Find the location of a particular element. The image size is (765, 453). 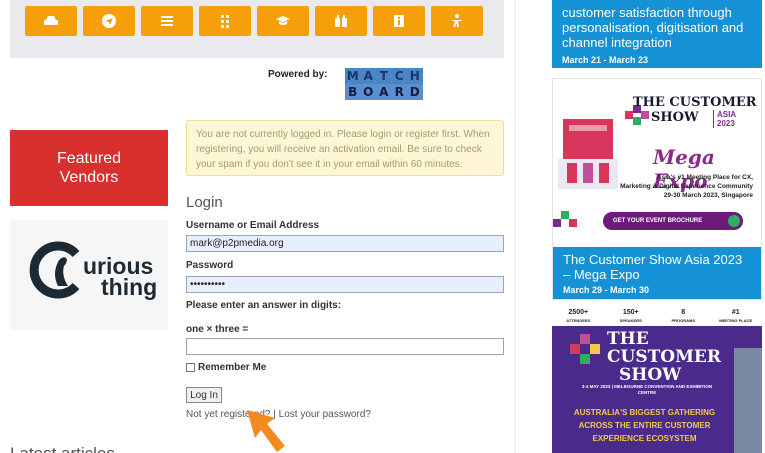

list-icon is located at coordinates (167, 21).